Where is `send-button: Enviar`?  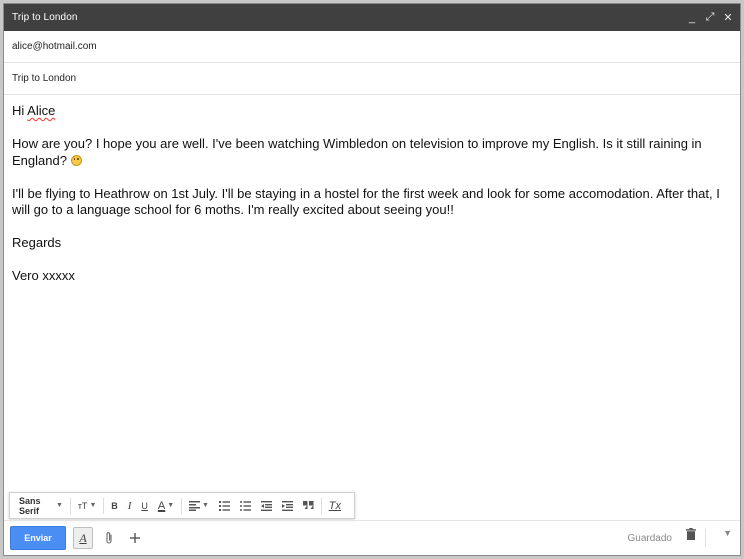
send-button: Enviar is located at coordinates (38, 538).